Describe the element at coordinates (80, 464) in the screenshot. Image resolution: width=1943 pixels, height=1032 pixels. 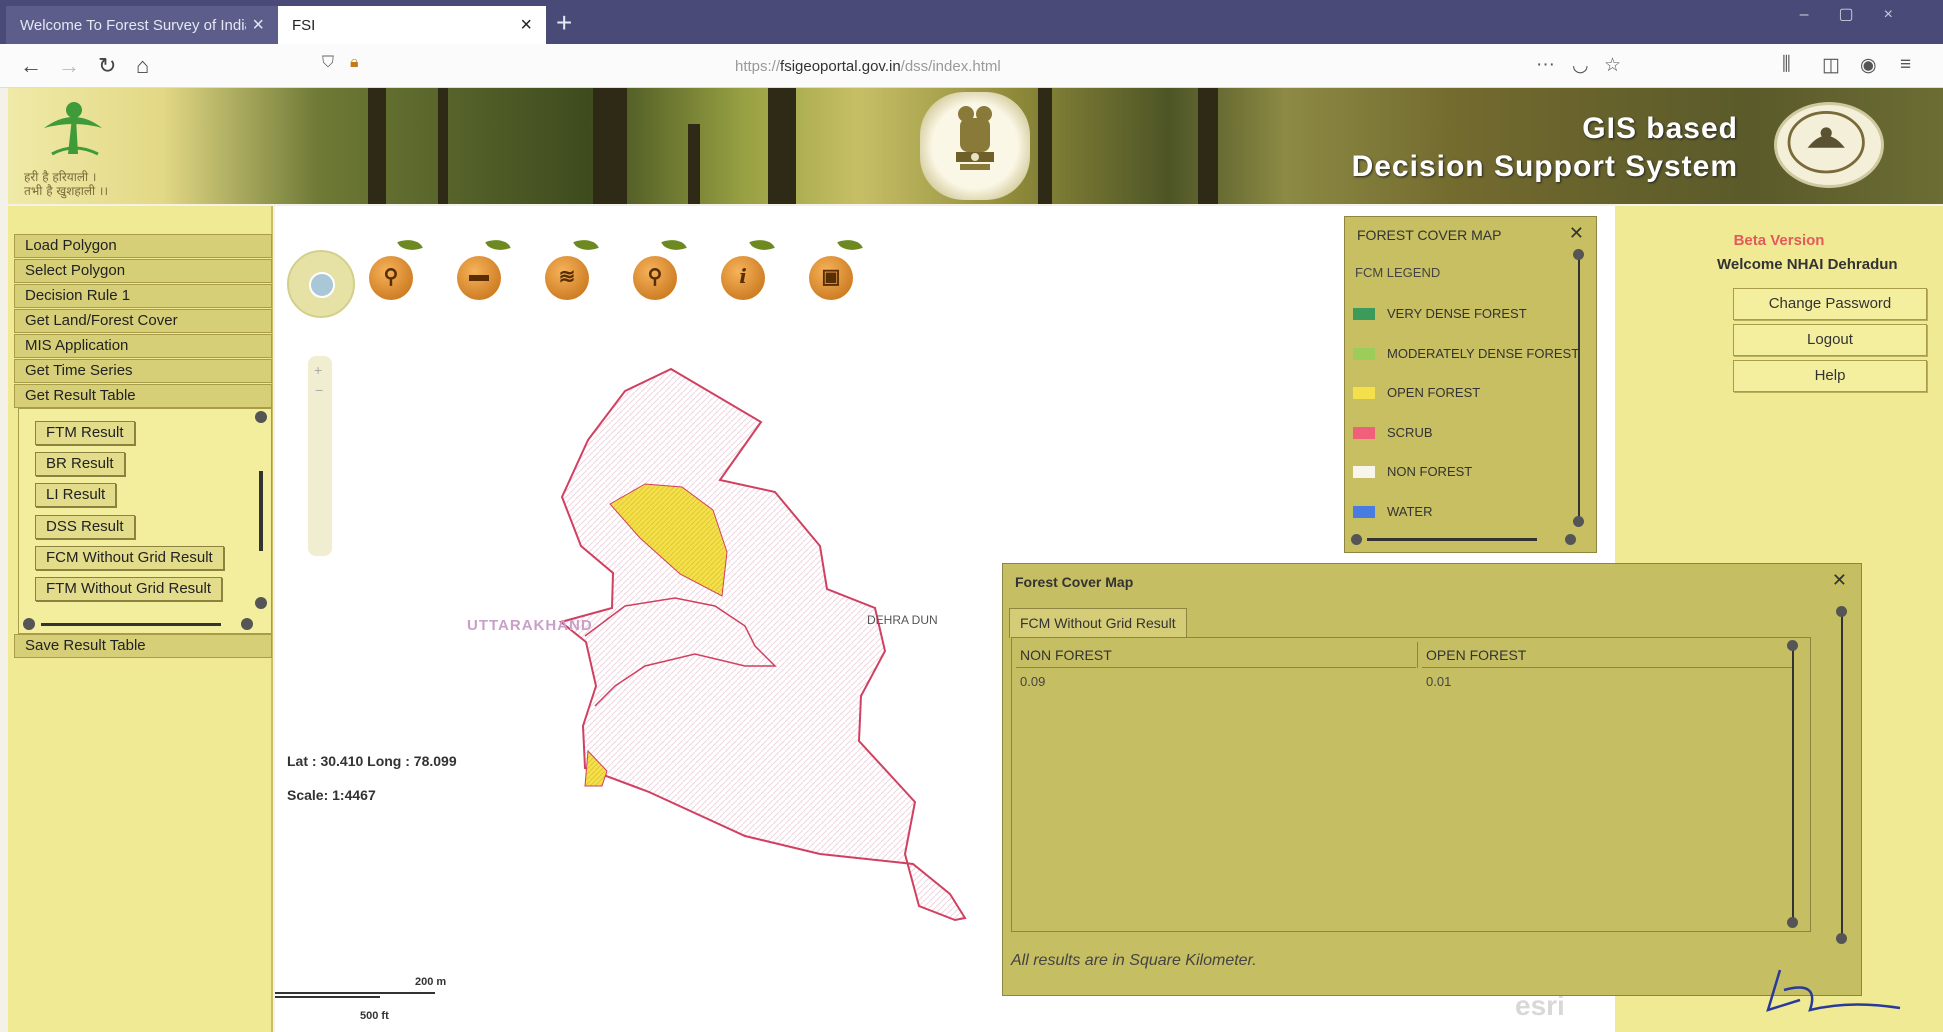
I see `br-result-button: BR Result` at that location.